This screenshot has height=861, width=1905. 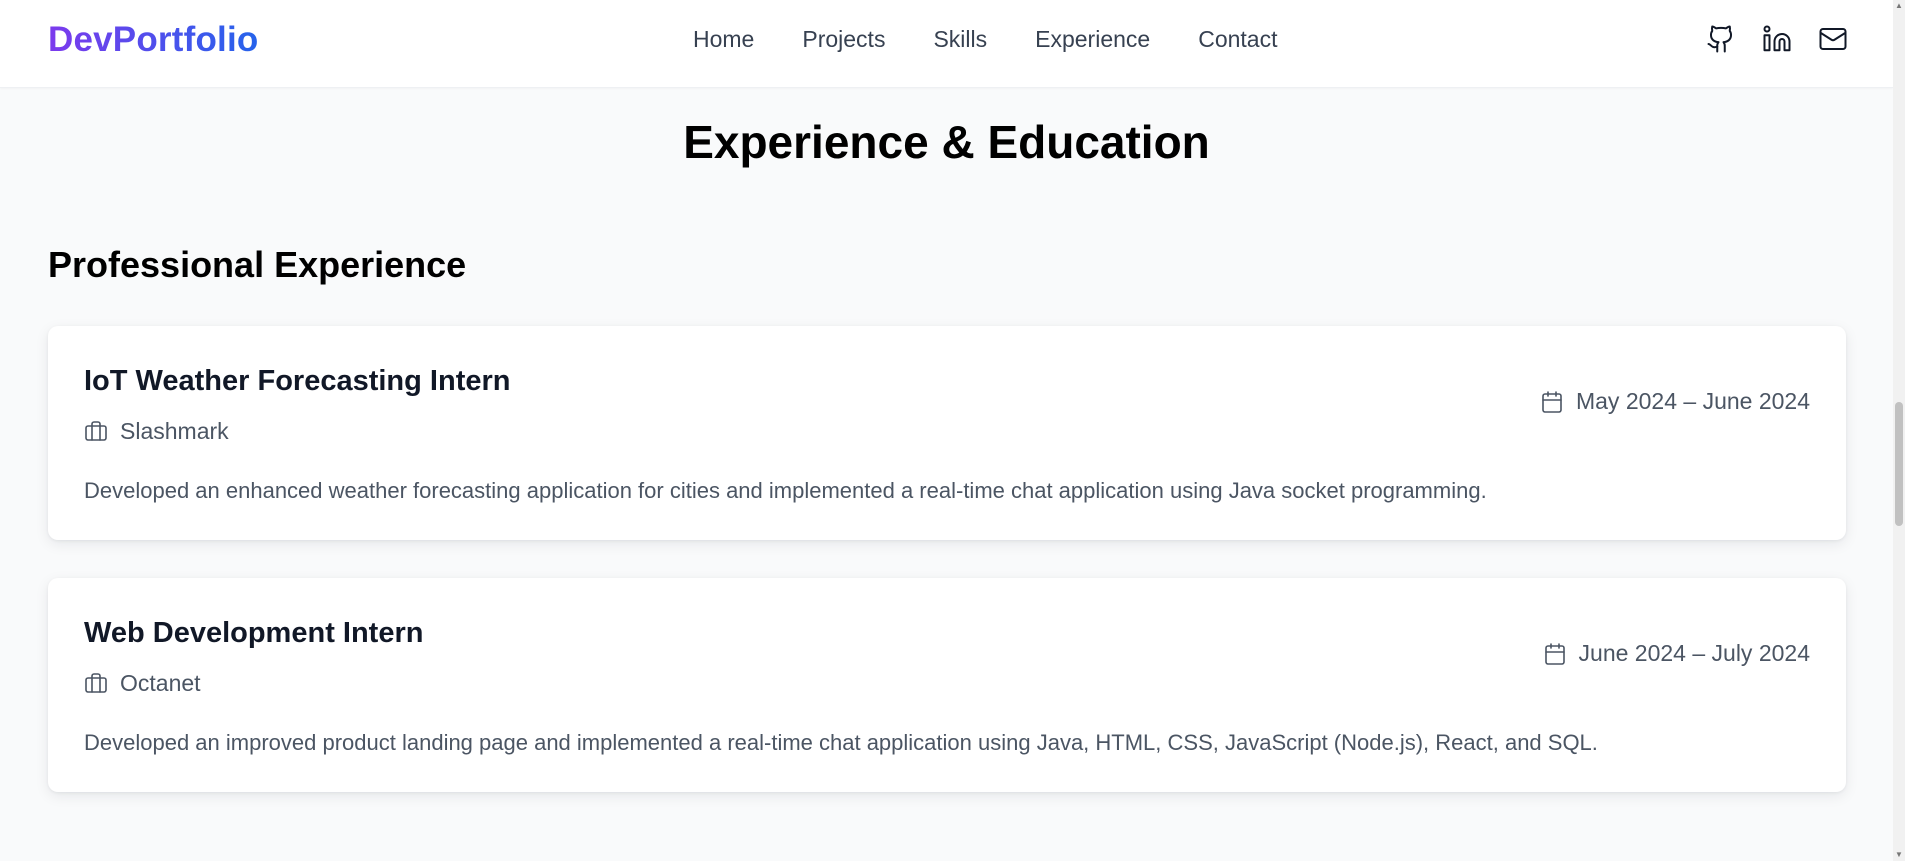 What do you see at coordinates (946, 142) in the screenshot?
I see `page-title: Experience & Education` at bounding box center [946, 142].